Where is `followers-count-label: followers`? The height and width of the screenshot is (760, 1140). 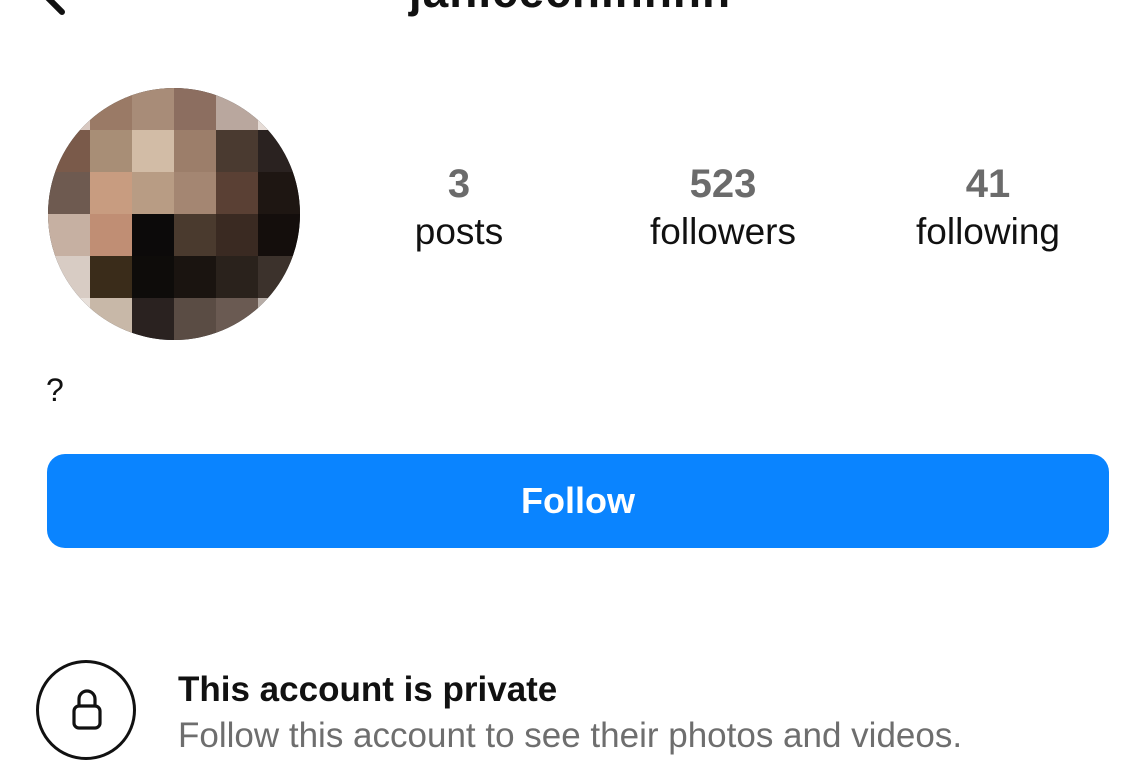 followers-count-label: followers is located at coordinates (723, 231).